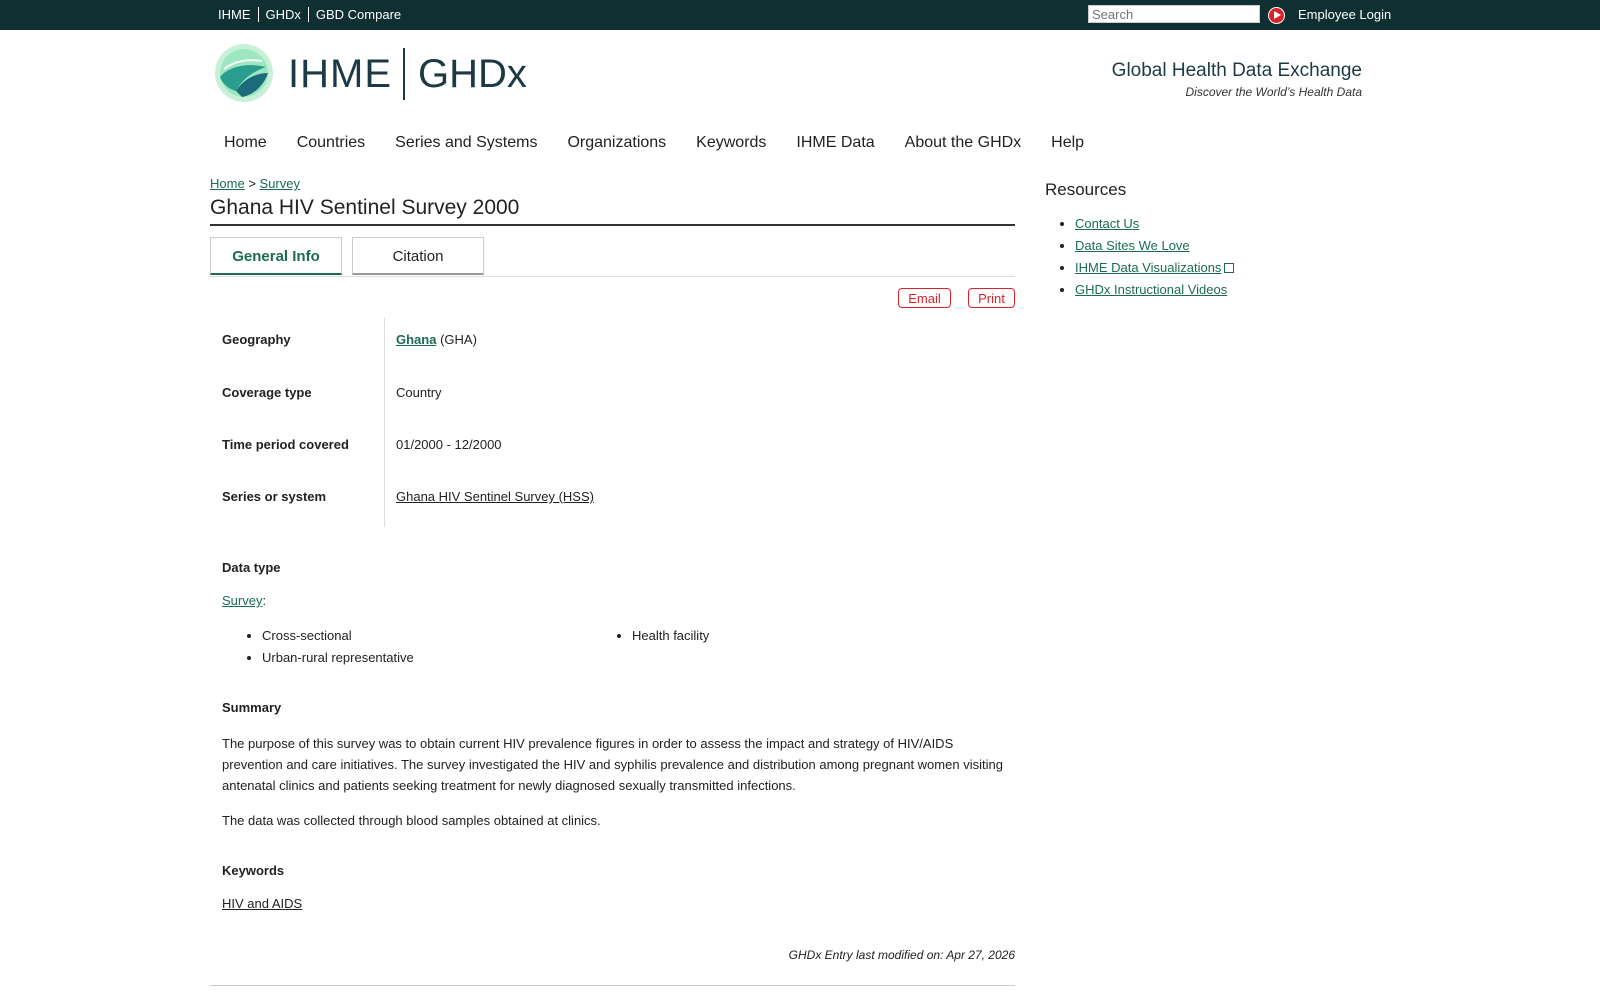 The image size is (1600, 1000). I want to click on geography-code: (GHA), so click(456, 339).